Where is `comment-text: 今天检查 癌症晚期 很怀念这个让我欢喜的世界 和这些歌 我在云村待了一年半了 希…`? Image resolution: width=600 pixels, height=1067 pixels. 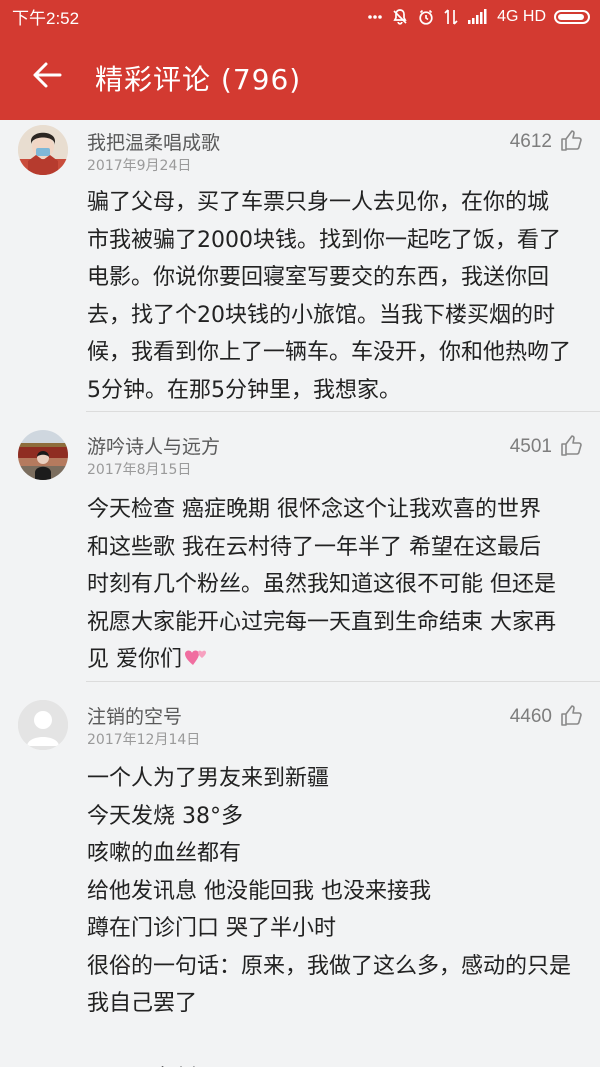
comment-text: 今天检查 癌症晚期 很怀念这个让我欢喜的世界 和这些歌 我在云村待了一年半了 希… is located at coordinates (335, 585).